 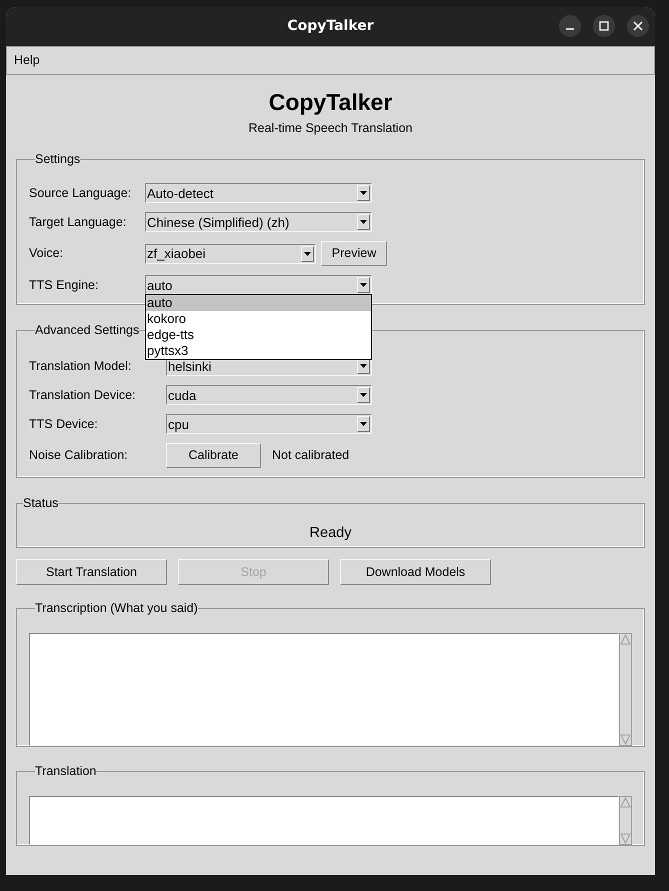 What do you see at coordinates (87, 330) in the screenshot?
I see `group-title: Advanced Settings` at bounding box center [87, 330].